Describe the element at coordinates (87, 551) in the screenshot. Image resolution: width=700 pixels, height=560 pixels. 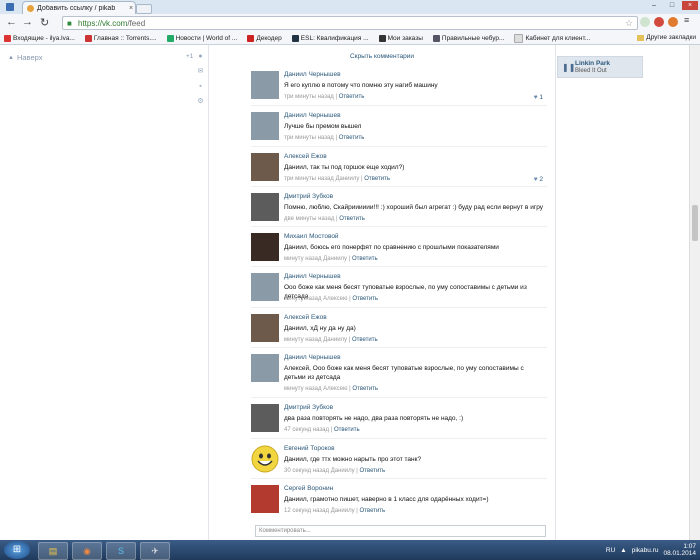
I see `chrome-icon: ◉` at that location.